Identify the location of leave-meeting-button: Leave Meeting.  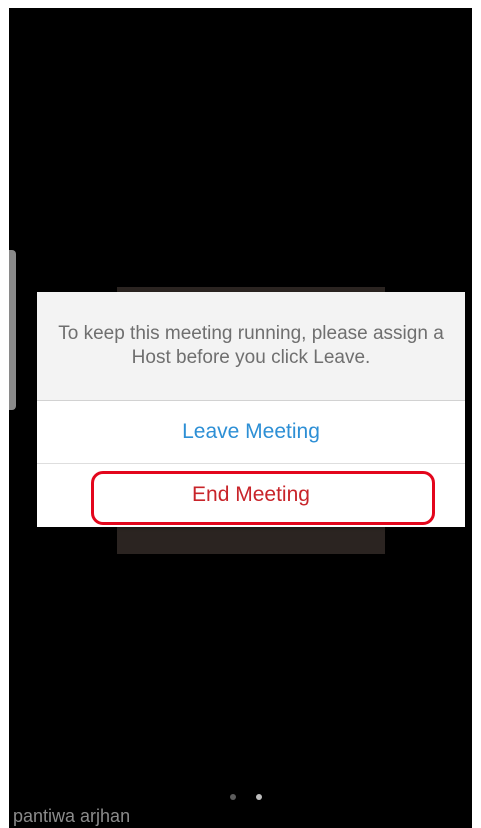
(251, 432).